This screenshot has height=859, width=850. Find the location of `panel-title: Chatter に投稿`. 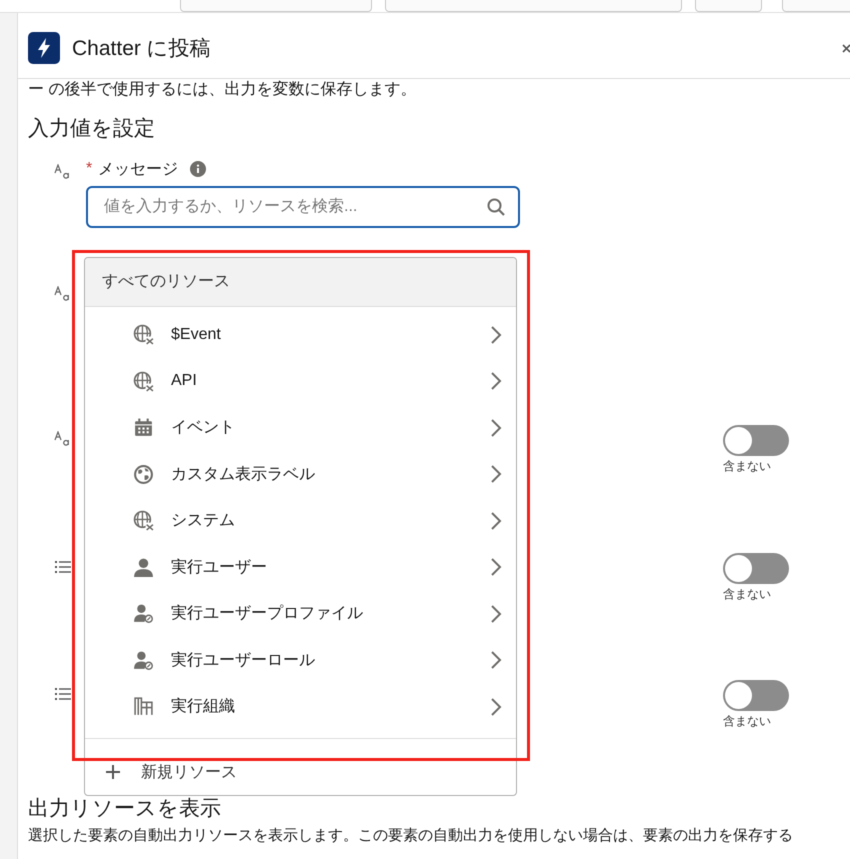

panel-title: Chatter に投稿 is located at coordinates (141, 49).